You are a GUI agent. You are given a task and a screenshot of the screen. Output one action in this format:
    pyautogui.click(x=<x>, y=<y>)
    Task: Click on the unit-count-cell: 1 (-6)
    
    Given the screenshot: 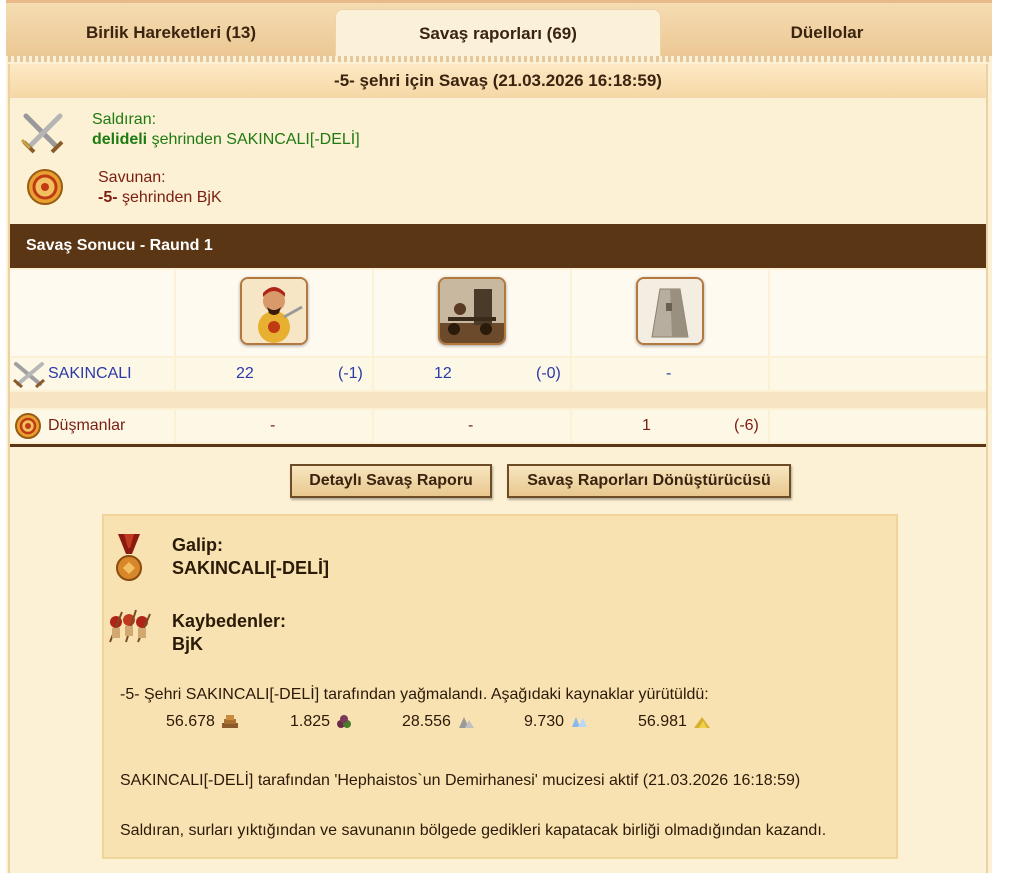 What is the action you would take?
    pyautogui.click(x=670, y=426)
    